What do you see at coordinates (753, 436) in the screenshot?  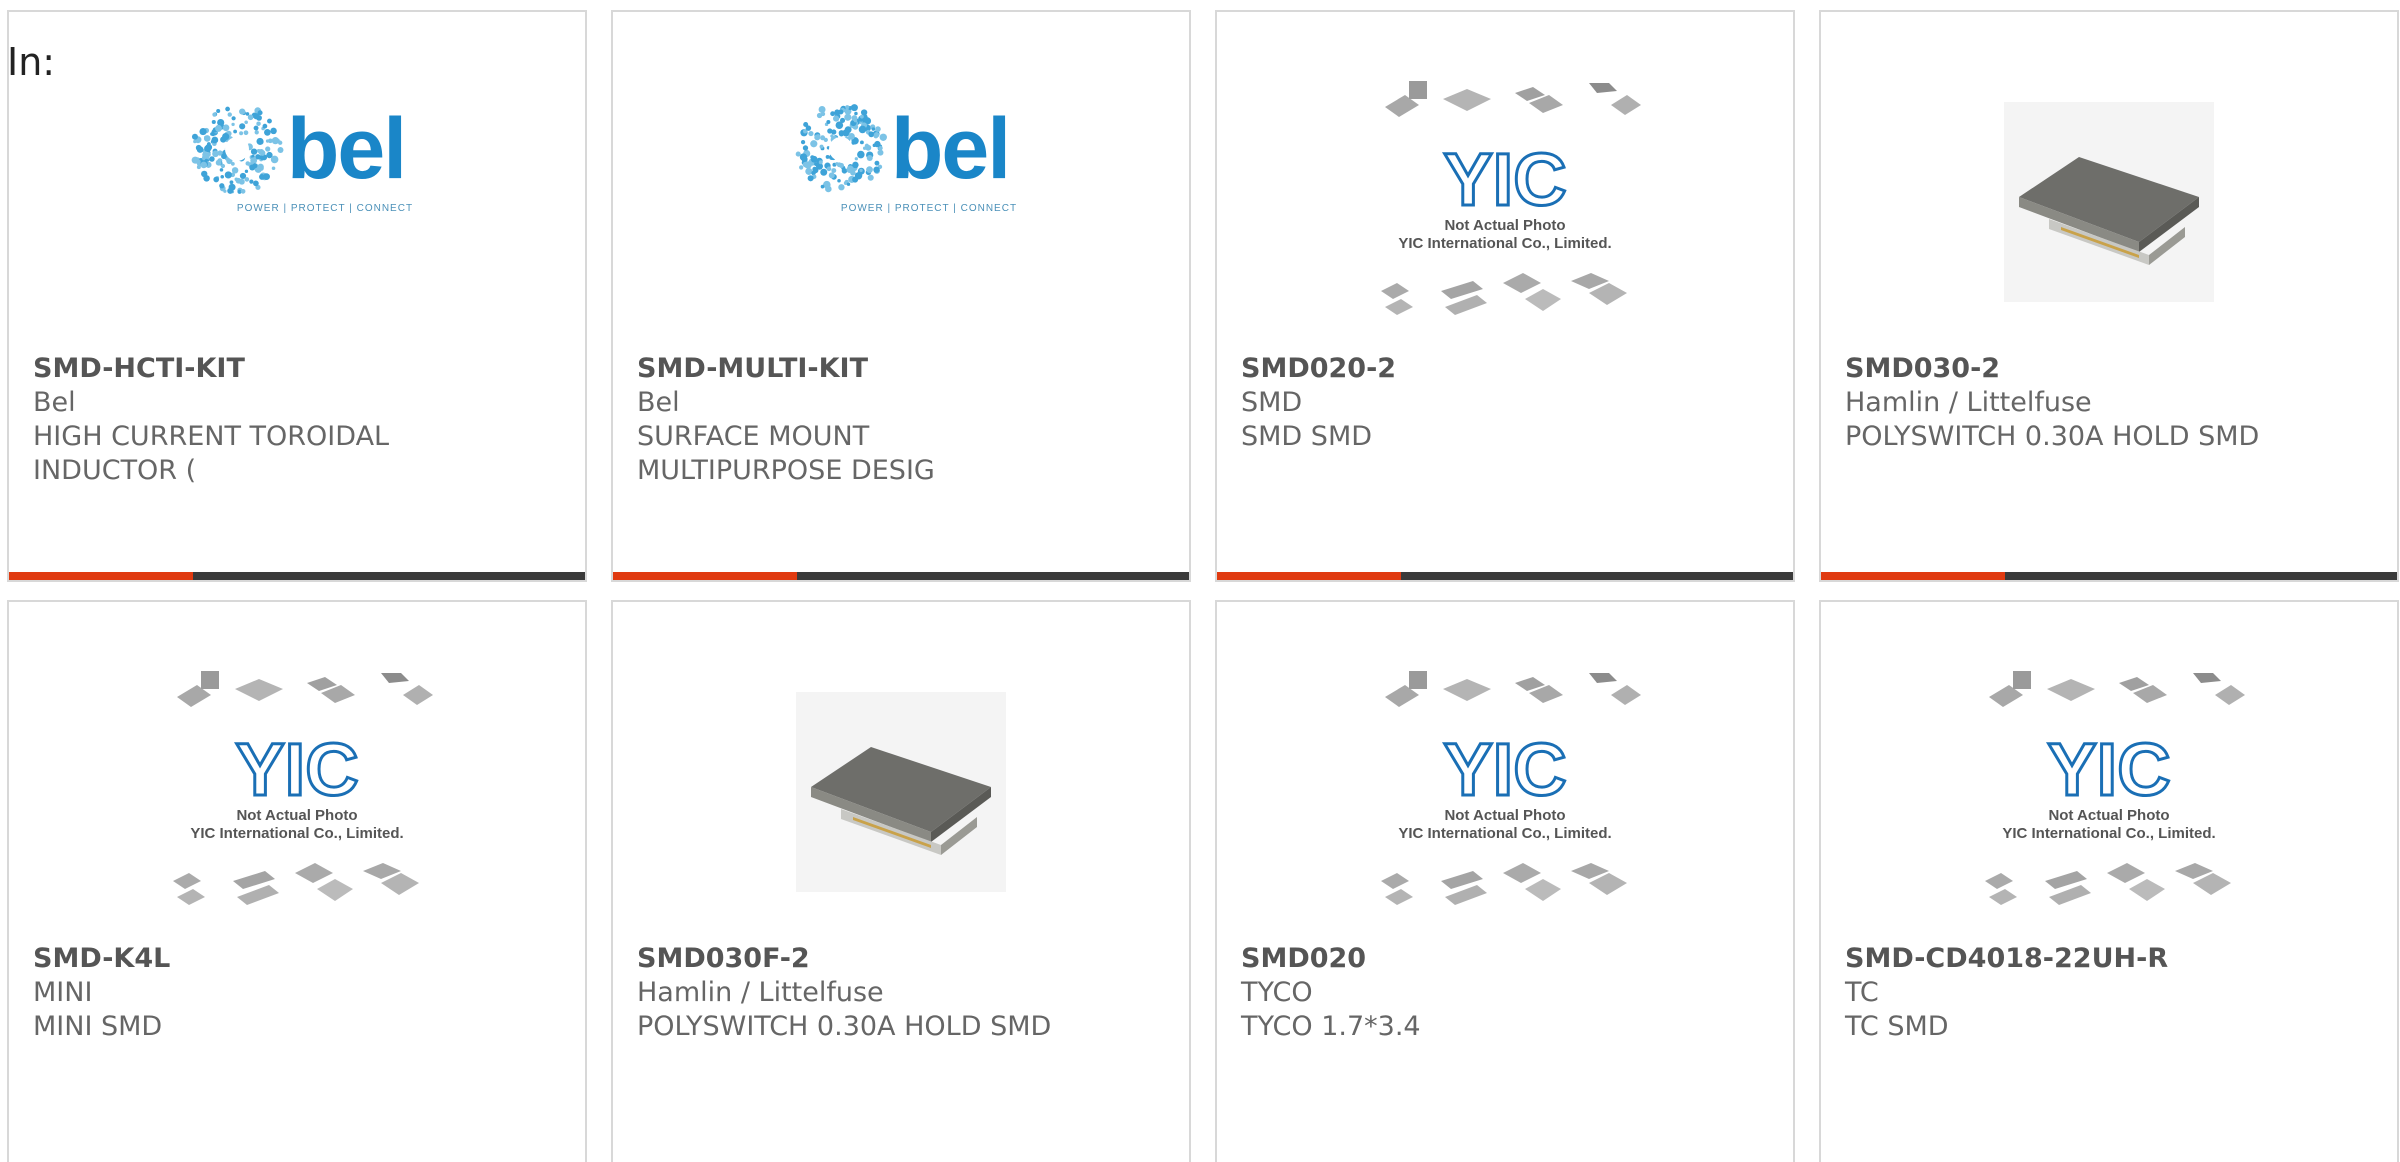 I see `description-line-1: SURFACE MOUNT` at bounding box center [753, 436].